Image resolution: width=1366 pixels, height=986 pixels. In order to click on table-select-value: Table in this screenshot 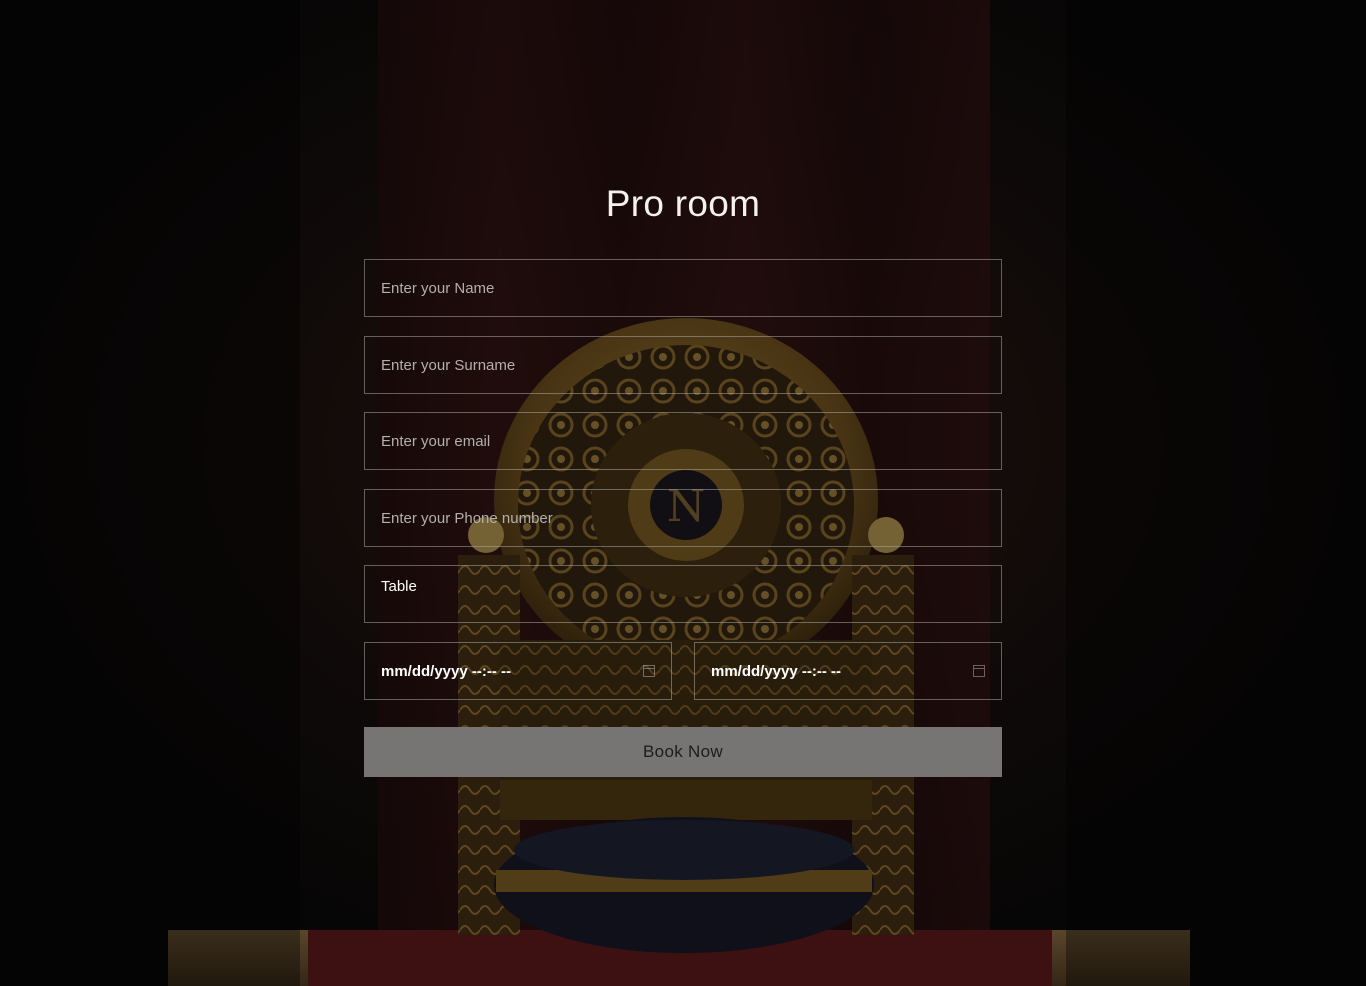, I will do `click(399, 586)`.